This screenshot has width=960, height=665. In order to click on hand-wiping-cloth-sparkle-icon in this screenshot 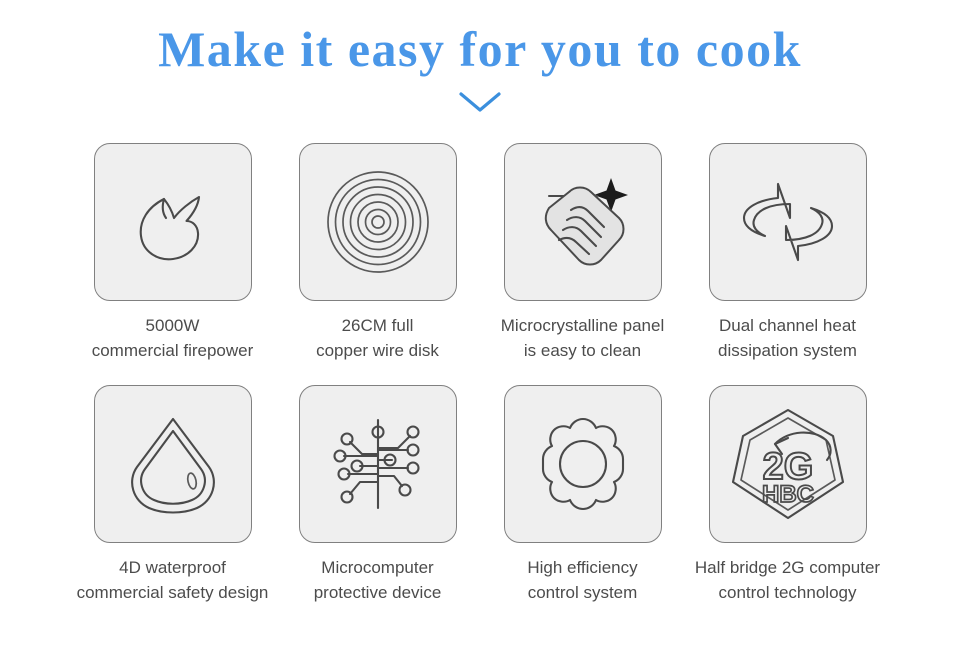, I will do `click(586, 222)`.